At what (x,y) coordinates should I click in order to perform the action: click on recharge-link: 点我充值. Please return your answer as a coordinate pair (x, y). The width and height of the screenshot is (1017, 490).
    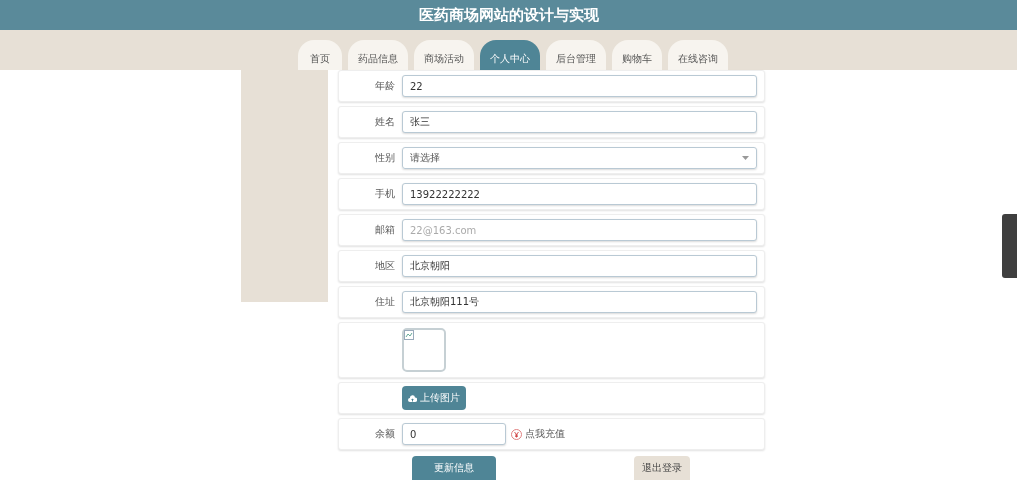
    Looking at the image, I should click on (545, 434).